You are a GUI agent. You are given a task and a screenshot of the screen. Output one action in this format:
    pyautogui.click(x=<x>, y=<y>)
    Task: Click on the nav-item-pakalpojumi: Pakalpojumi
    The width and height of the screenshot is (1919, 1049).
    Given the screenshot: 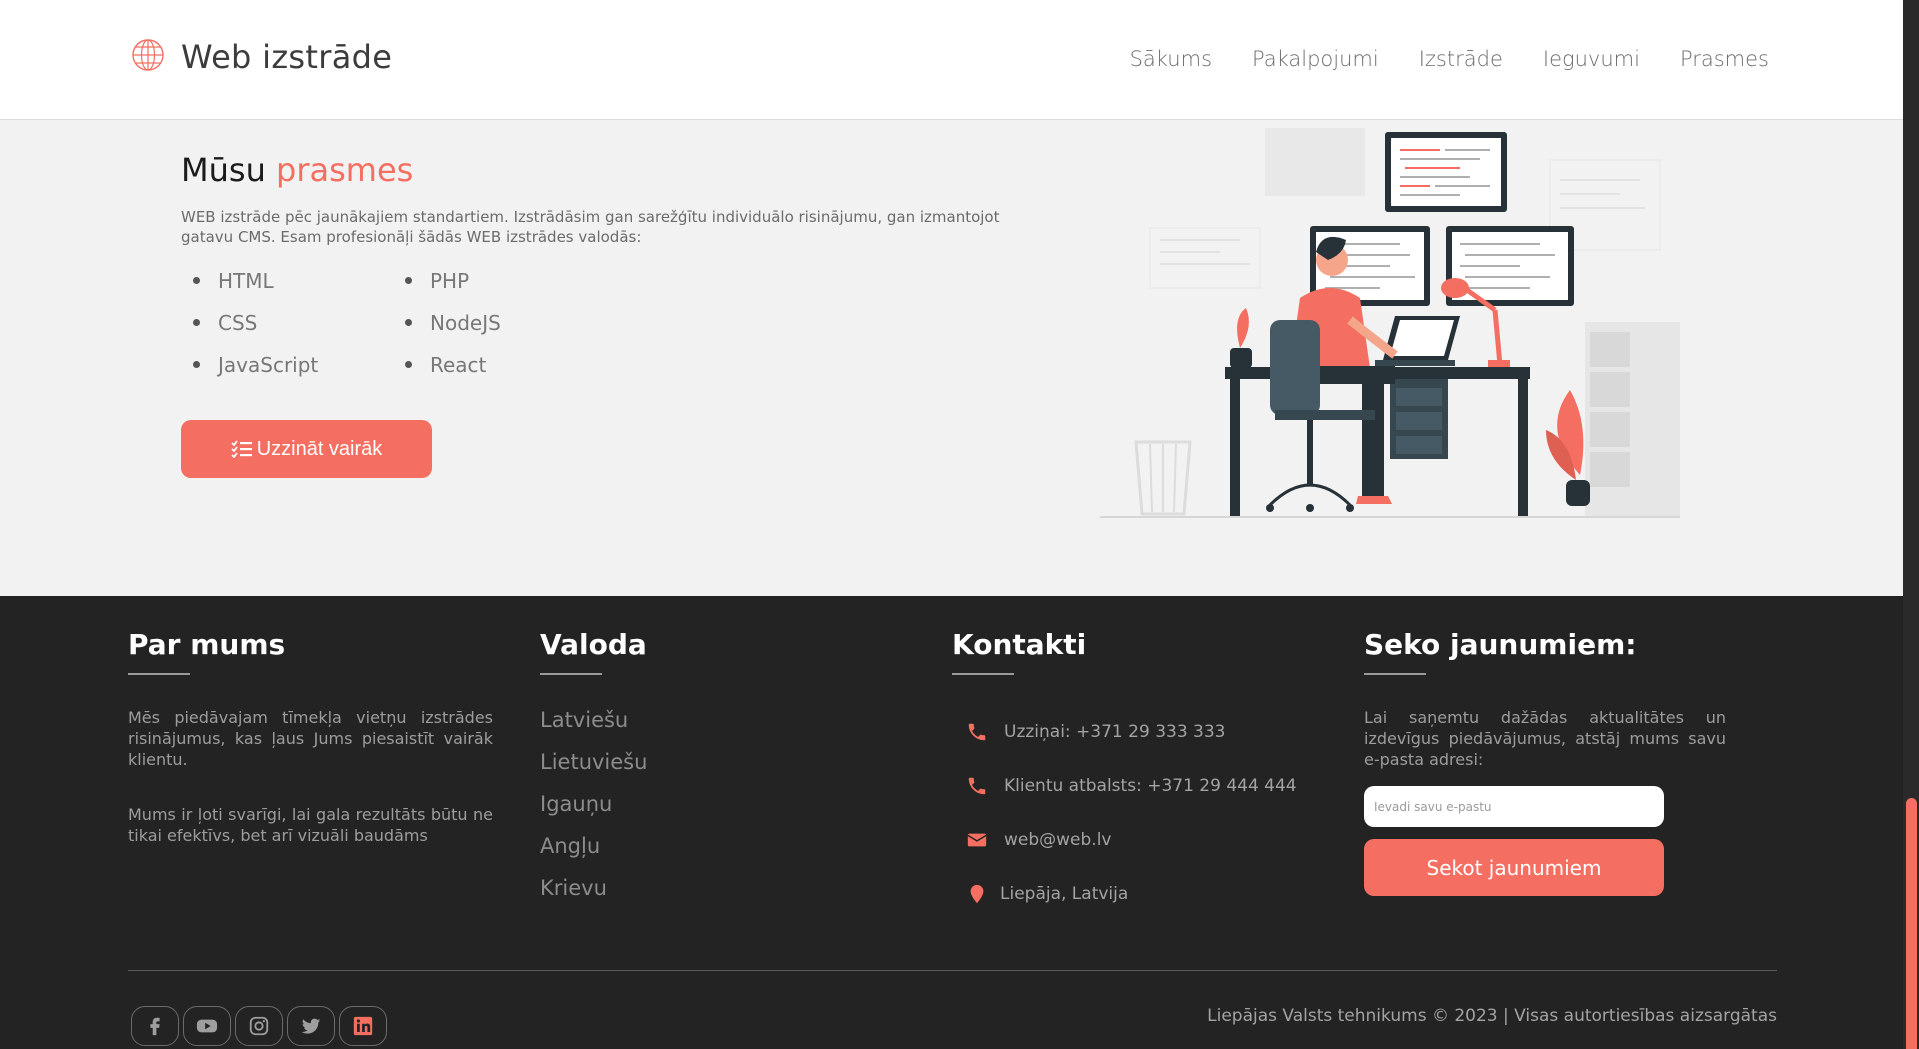 What is the action you would take?
    pyautogui.click(x=1315, y=59)
    